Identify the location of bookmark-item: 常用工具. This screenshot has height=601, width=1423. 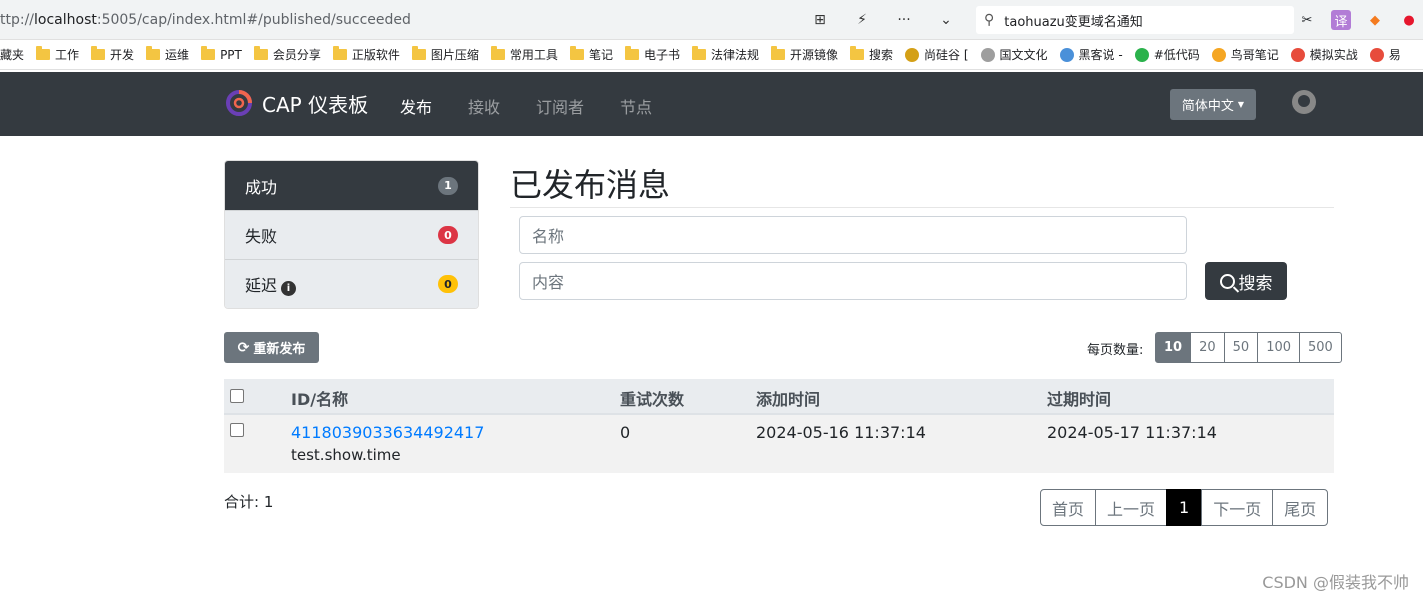
(524, 54).